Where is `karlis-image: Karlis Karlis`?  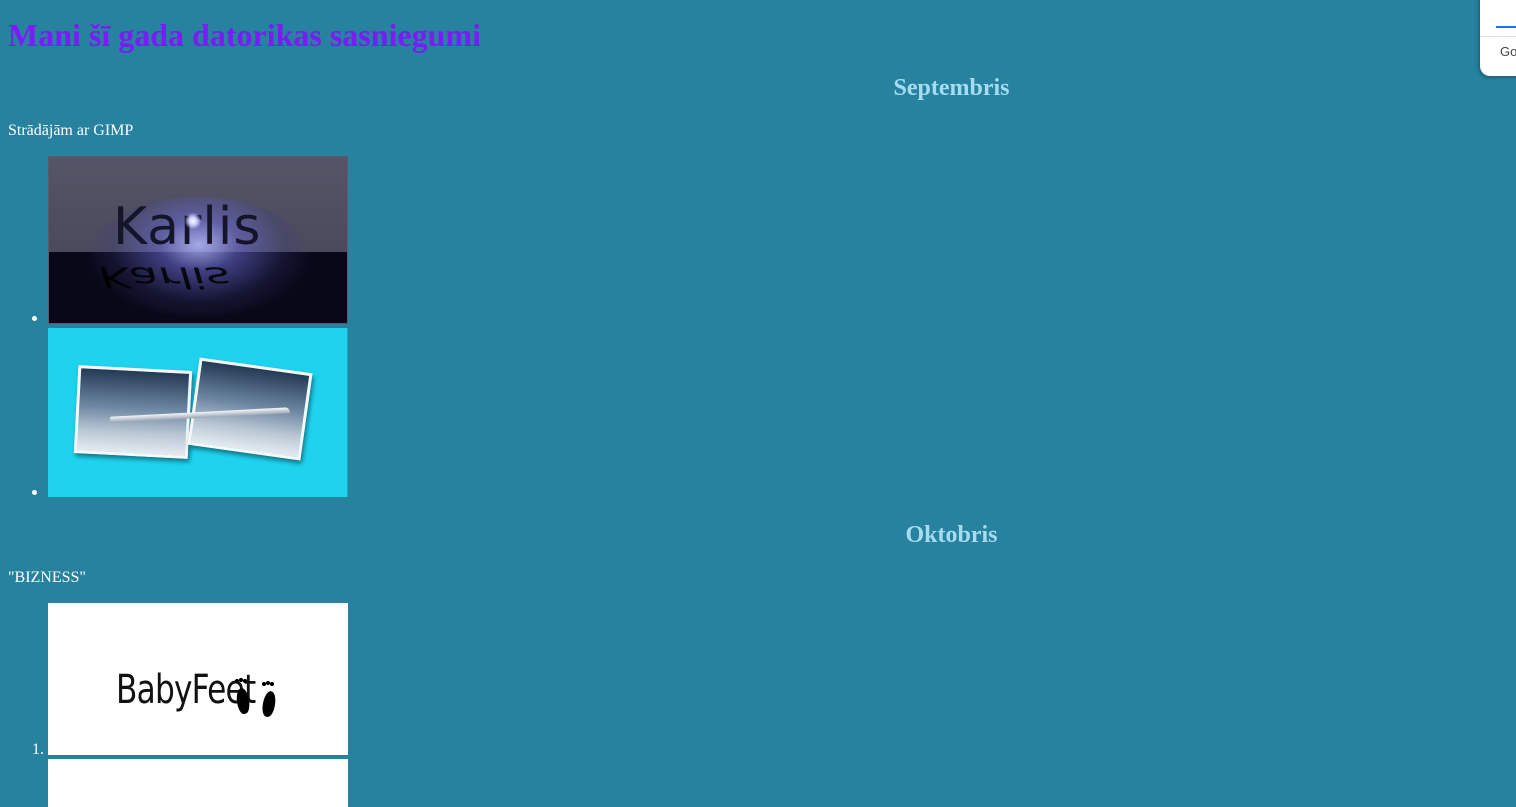 karlis-image: Karlis Karlis is located at coordinates (198, 240).